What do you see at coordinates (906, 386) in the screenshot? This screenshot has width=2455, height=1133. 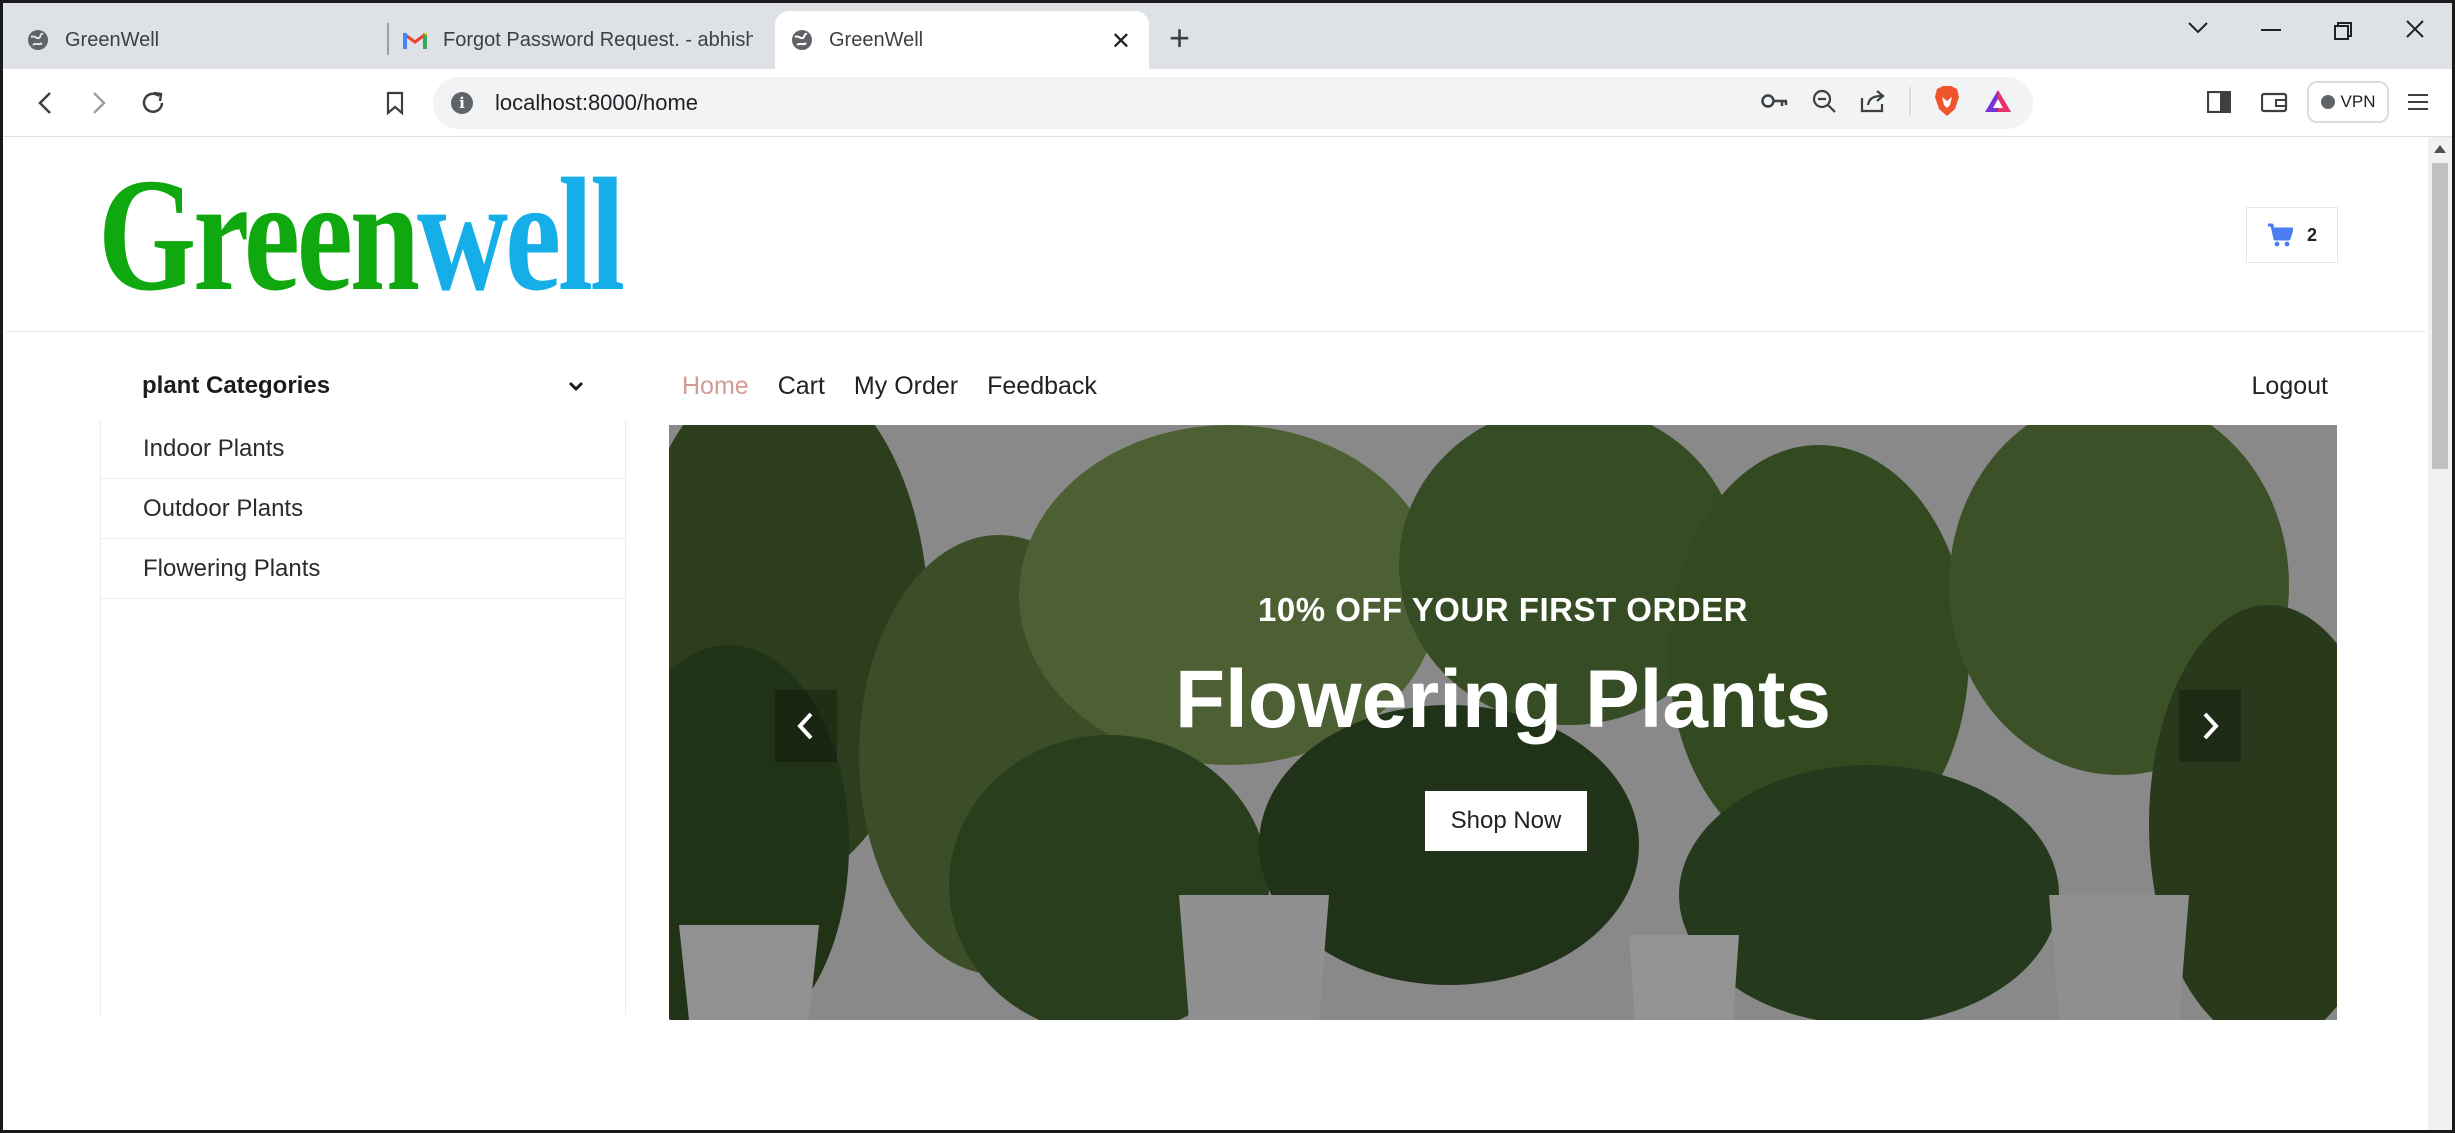 I see `nav-my-order: My Order` at bounding box center [906, 386].